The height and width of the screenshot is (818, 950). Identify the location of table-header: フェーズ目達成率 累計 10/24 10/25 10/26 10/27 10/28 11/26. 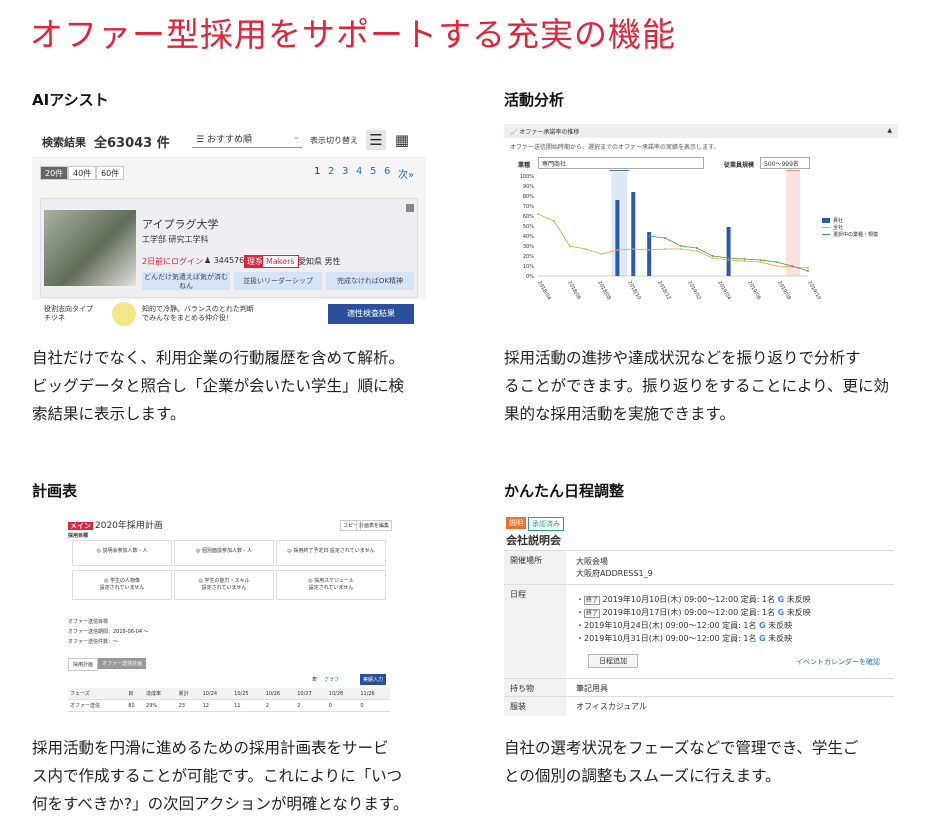
(229, 694).